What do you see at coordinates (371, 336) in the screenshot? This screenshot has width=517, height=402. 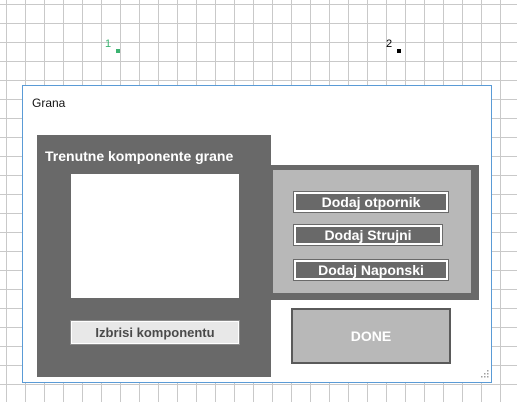 I see `done-button: DONE` at bounding box center [371, 336].